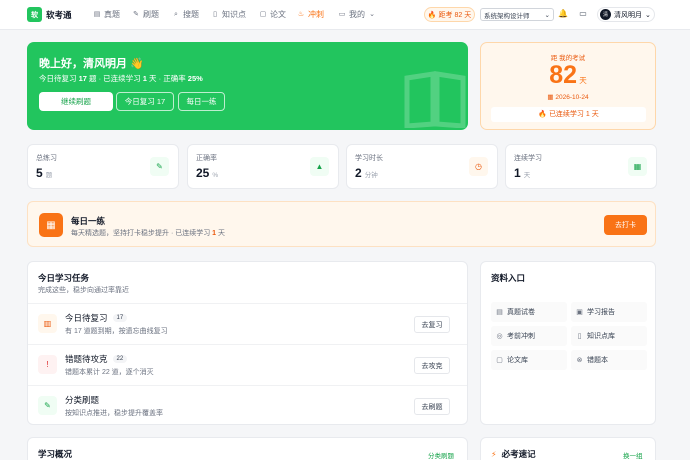 The image size is (690, 460). Describe the element at coordinates (136, 14) in the screenshot. I see `pen-icon: ✎` at that location.